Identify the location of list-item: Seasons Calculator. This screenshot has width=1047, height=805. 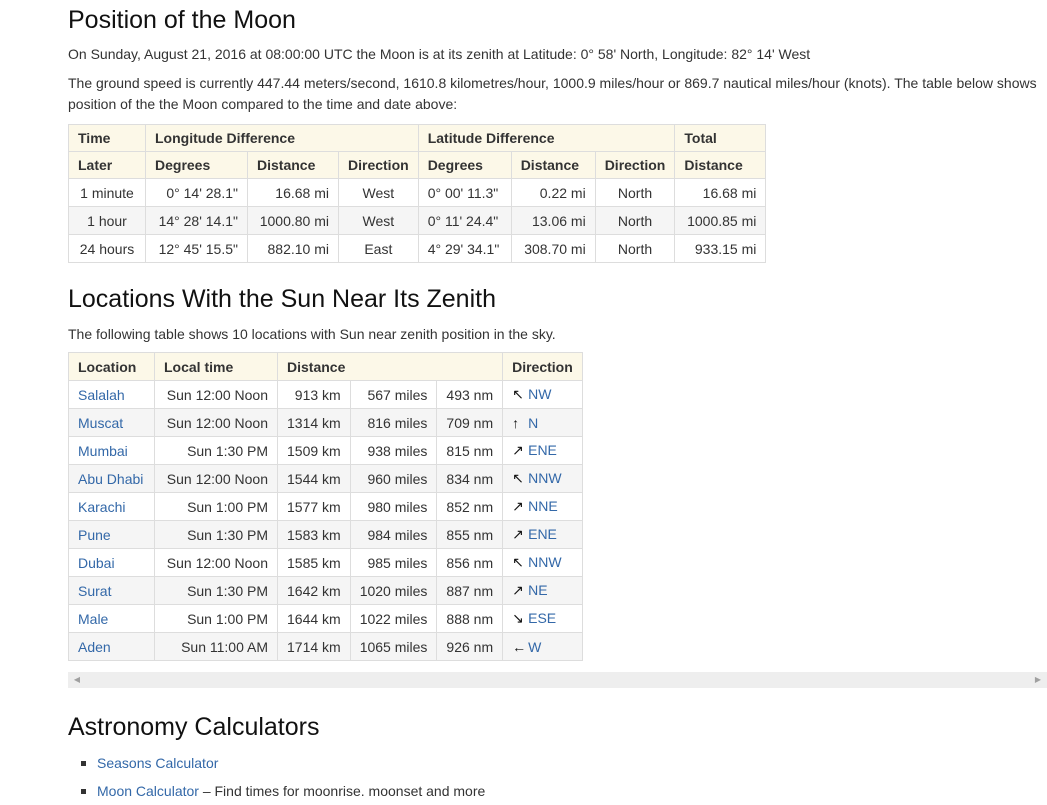
(276, 763).